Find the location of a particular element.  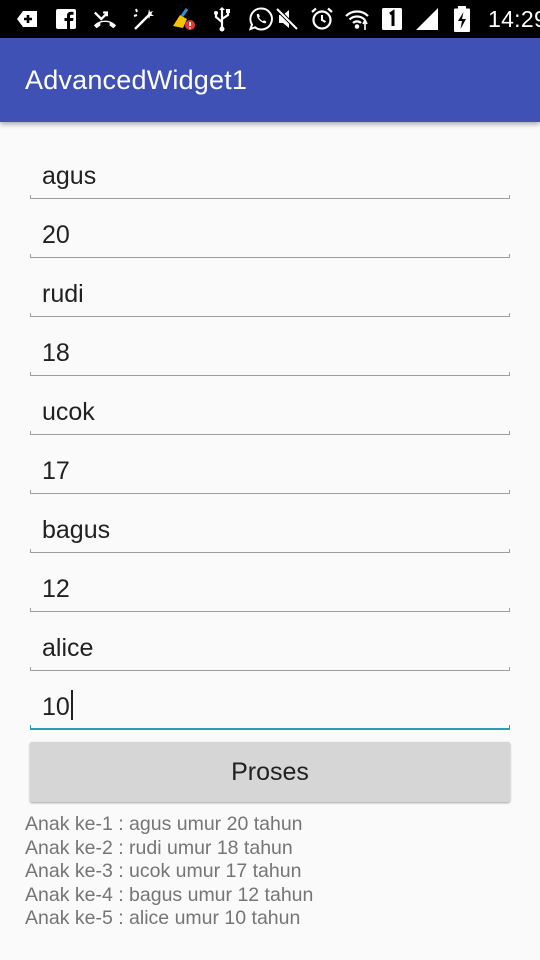

alarm-icon is located at coordinates (322, 19).